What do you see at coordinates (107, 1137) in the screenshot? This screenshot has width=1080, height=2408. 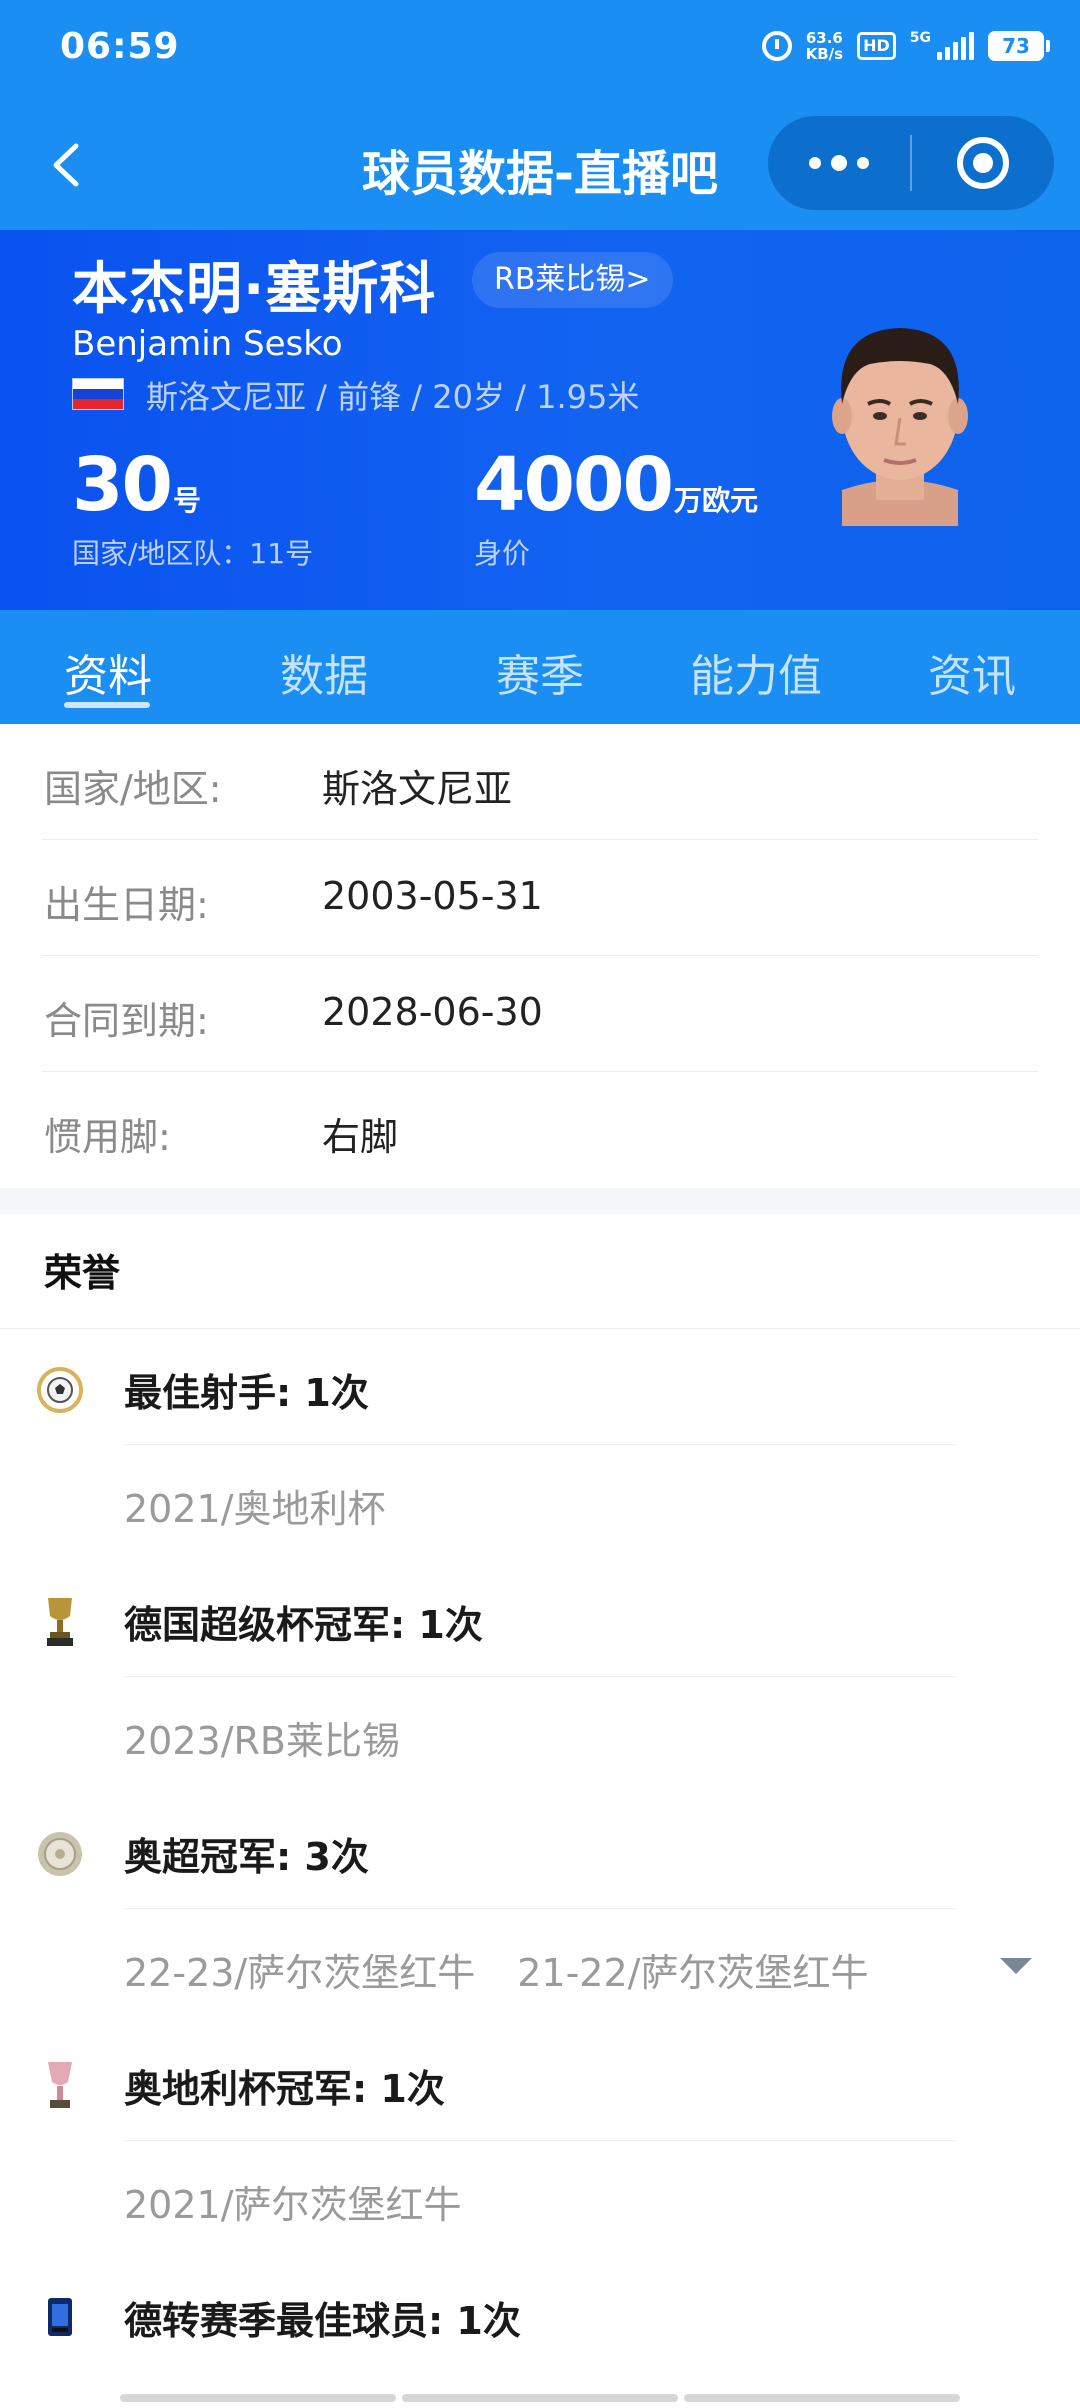 I see `info-label: 惯用脚:` at bounding box center [107, 1137].